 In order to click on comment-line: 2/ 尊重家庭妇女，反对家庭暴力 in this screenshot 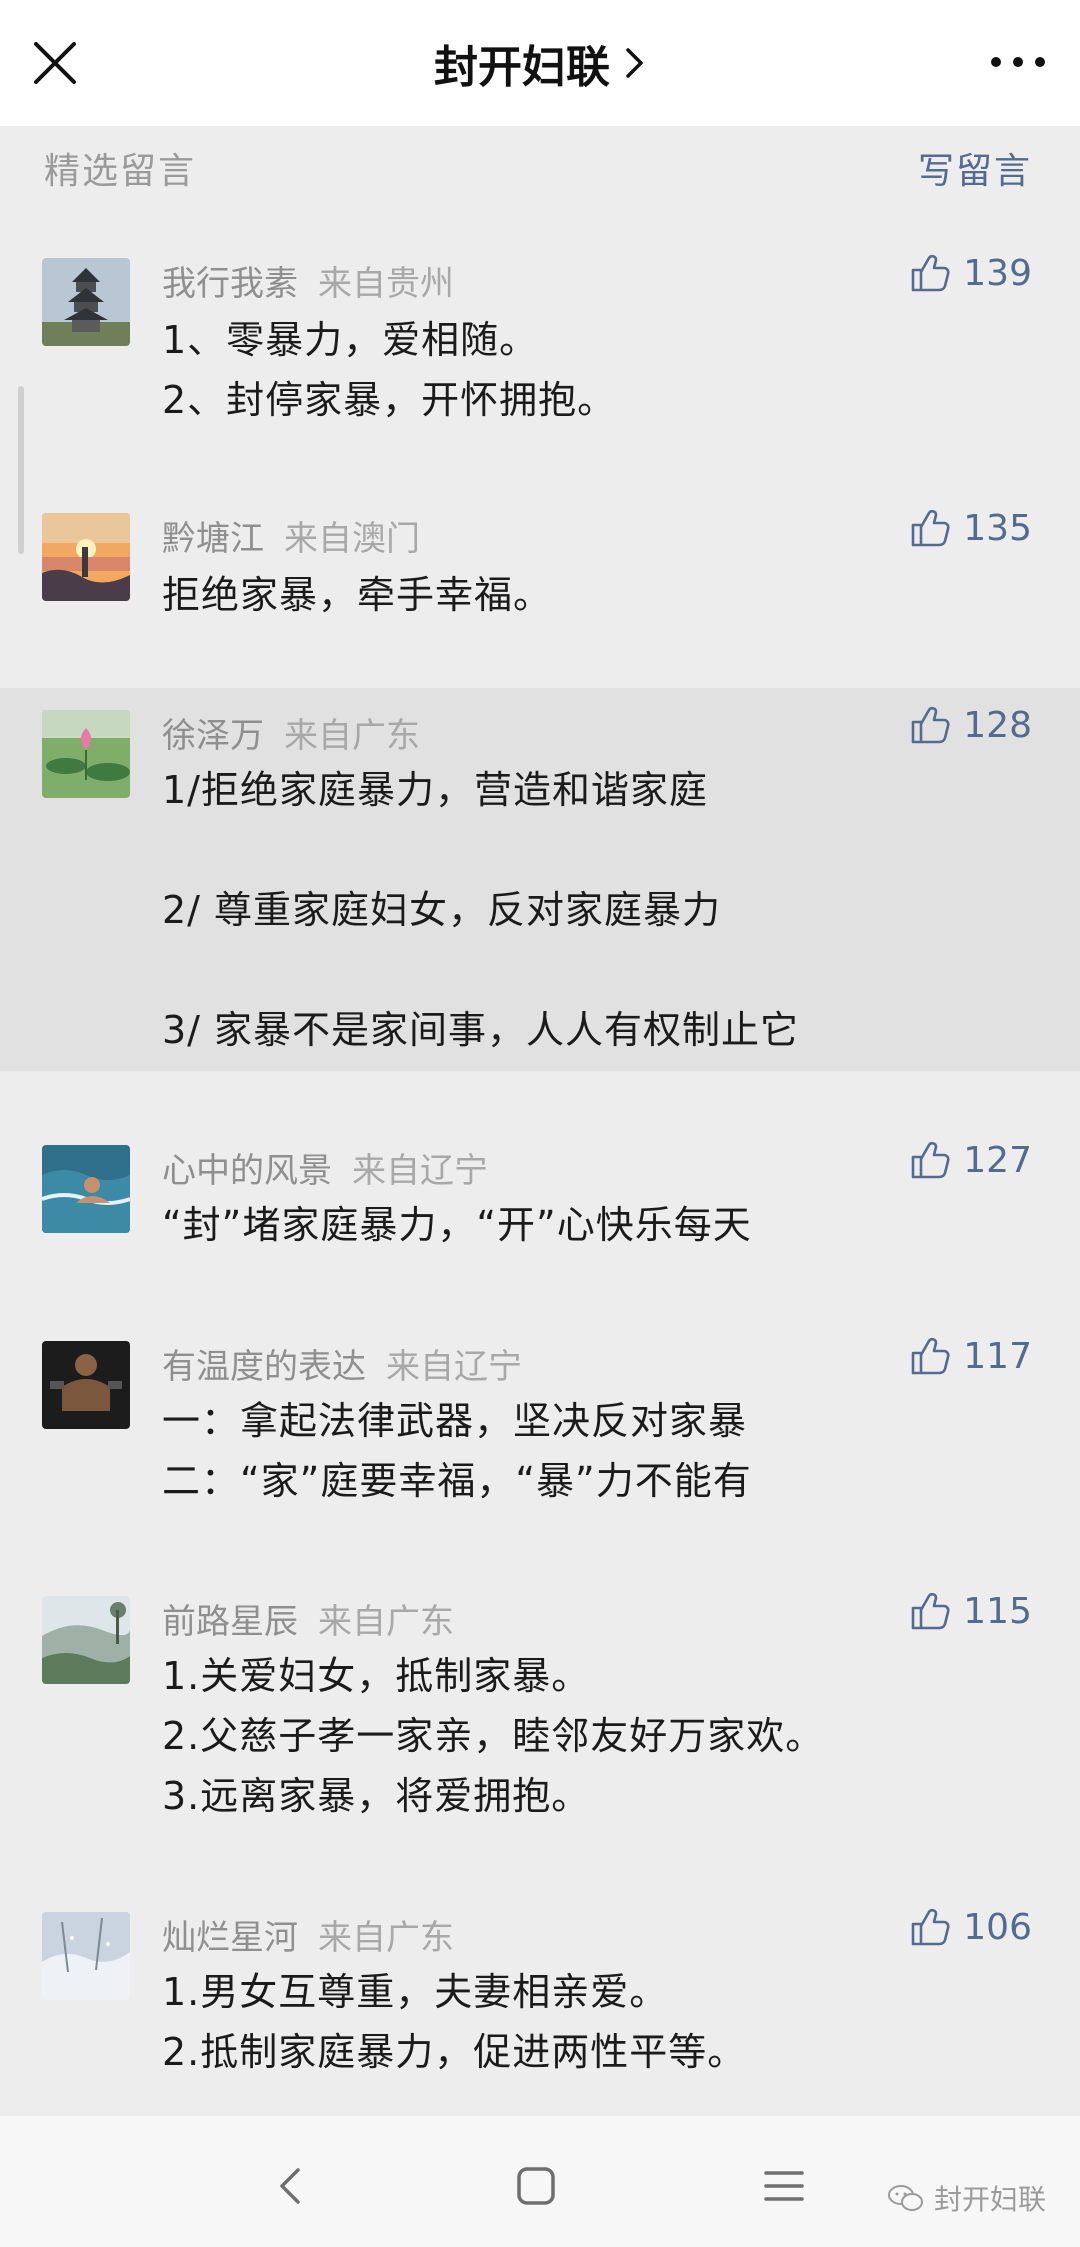, I will do `click(442, 910)`.